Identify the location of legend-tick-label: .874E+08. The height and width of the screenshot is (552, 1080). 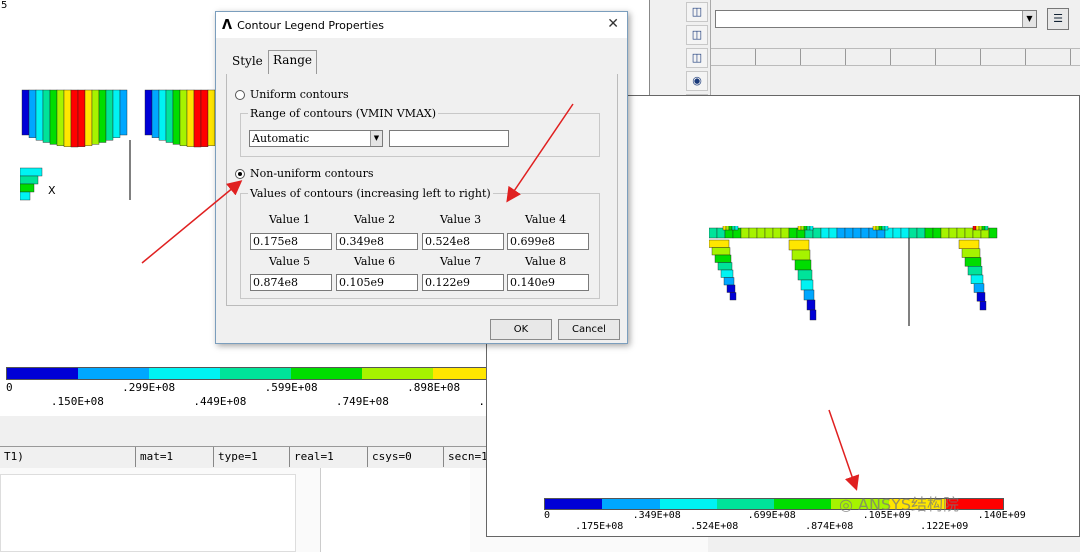
(829, 526).